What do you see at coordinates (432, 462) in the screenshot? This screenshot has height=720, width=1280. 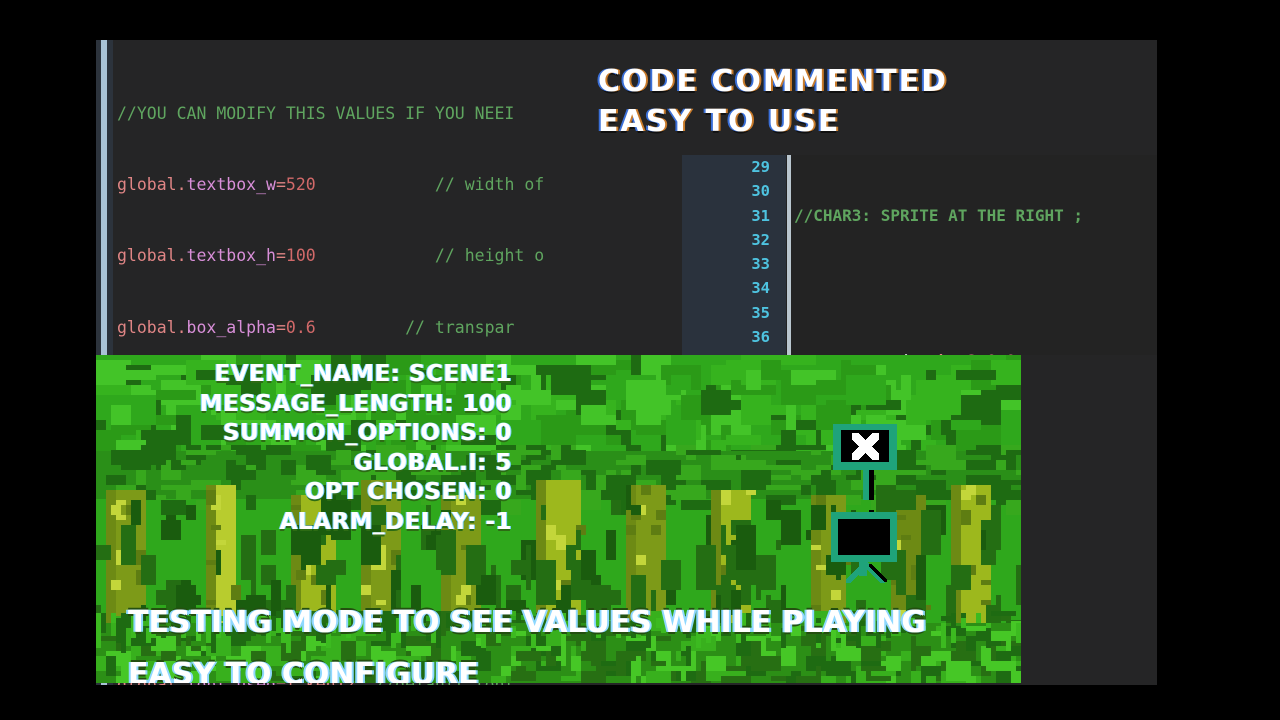 I see `stat-global-i: GLOBAL.I: 5` at bounding box center [432, 462].